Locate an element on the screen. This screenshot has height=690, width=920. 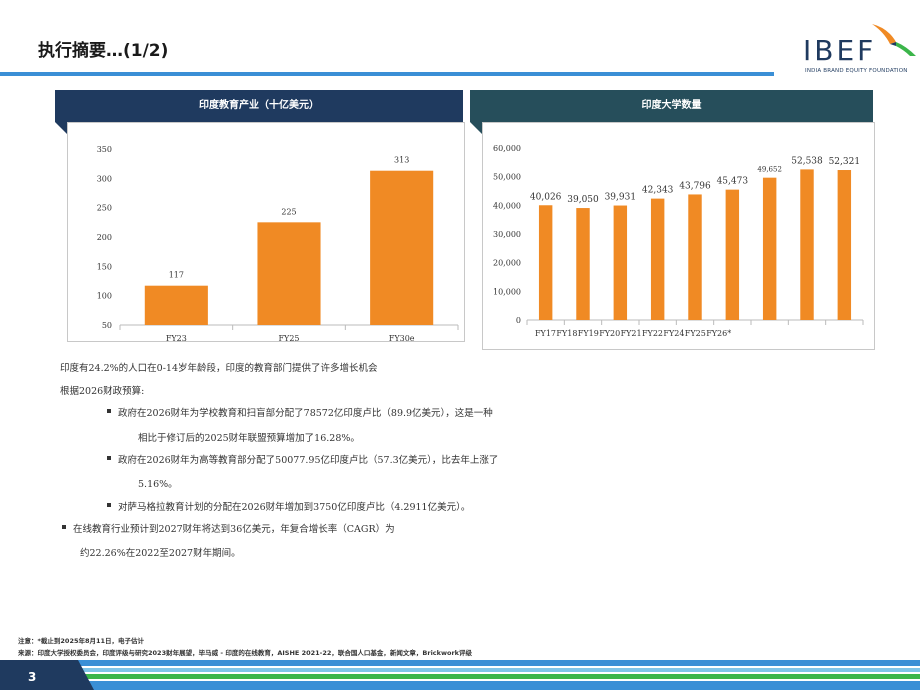
bullet-4-line-a: 在线教育行业预计到2027财年将达到36亿美元，年复合增长率（CAGR）为 is located at coordinates (234, 529).